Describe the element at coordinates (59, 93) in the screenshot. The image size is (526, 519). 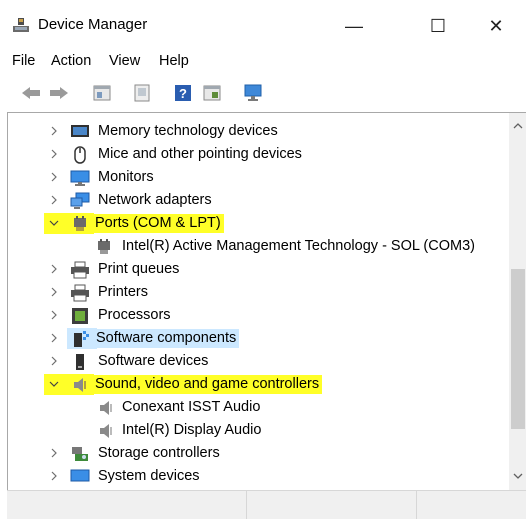
I see `forward-icon` at that location.